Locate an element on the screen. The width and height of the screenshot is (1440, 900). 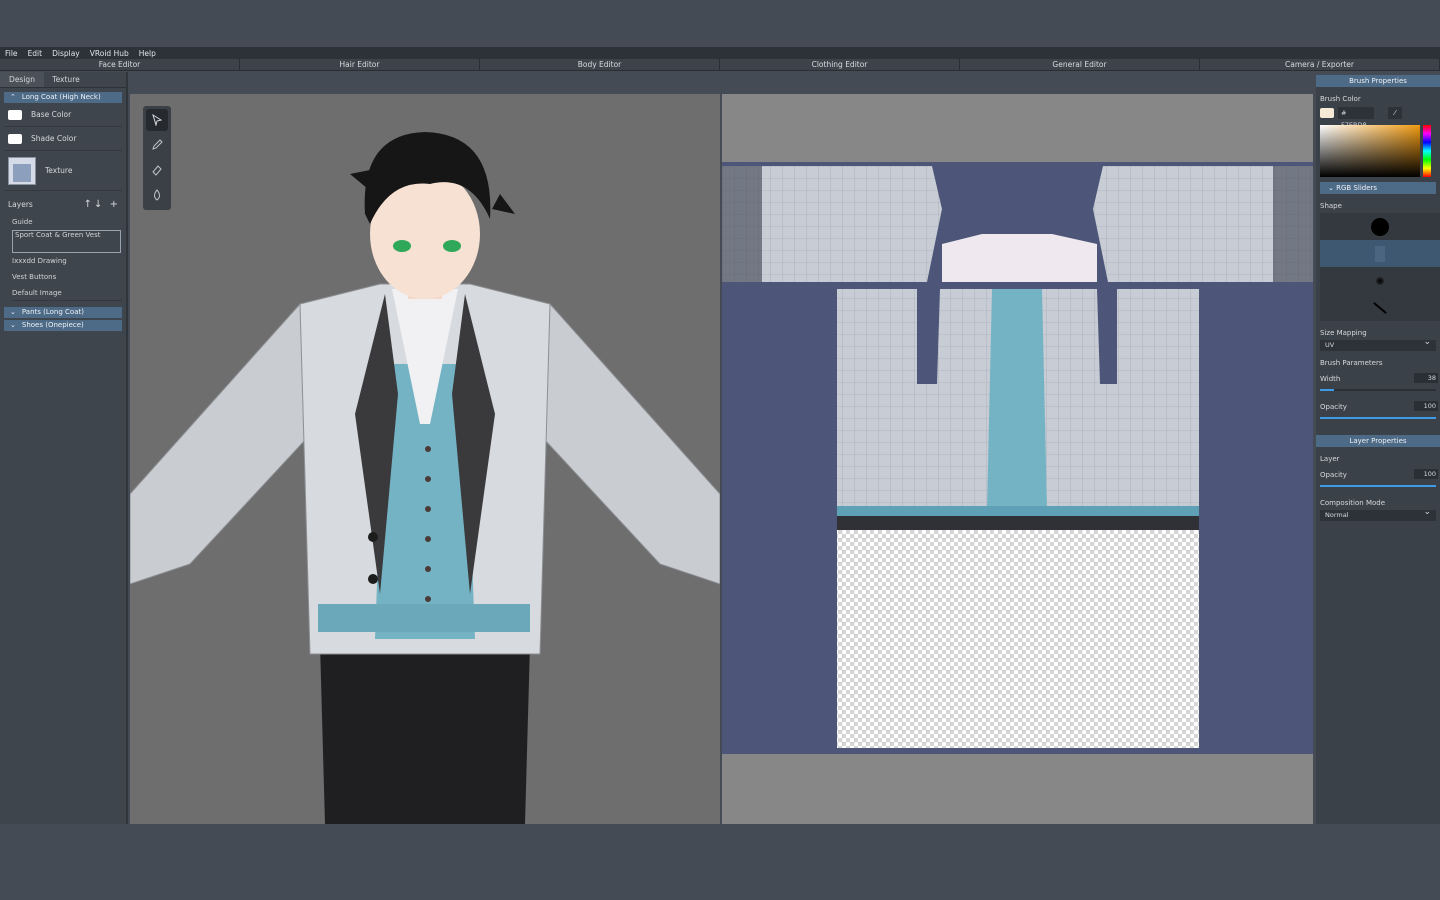
size-mapping-select: UV is located at coordinates (1378, 344).